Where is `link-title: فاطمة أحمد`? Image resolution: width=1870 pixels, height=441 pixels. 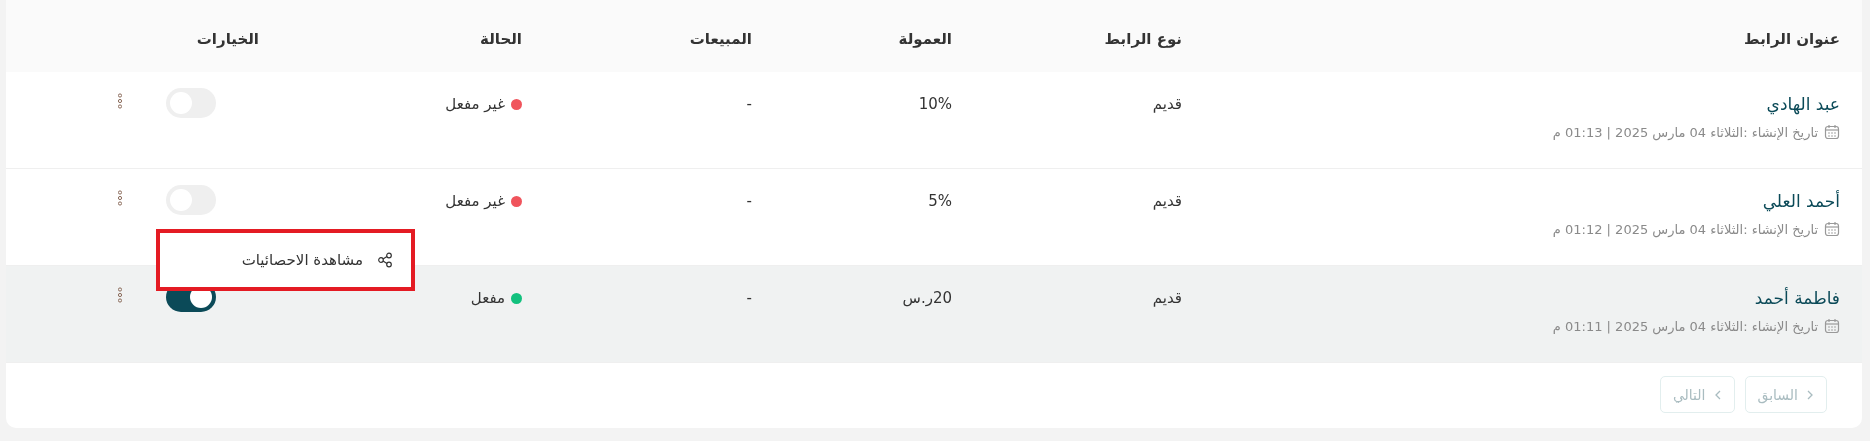
link-title: فاطمة أحمد is located at coordinates (1511, 298).